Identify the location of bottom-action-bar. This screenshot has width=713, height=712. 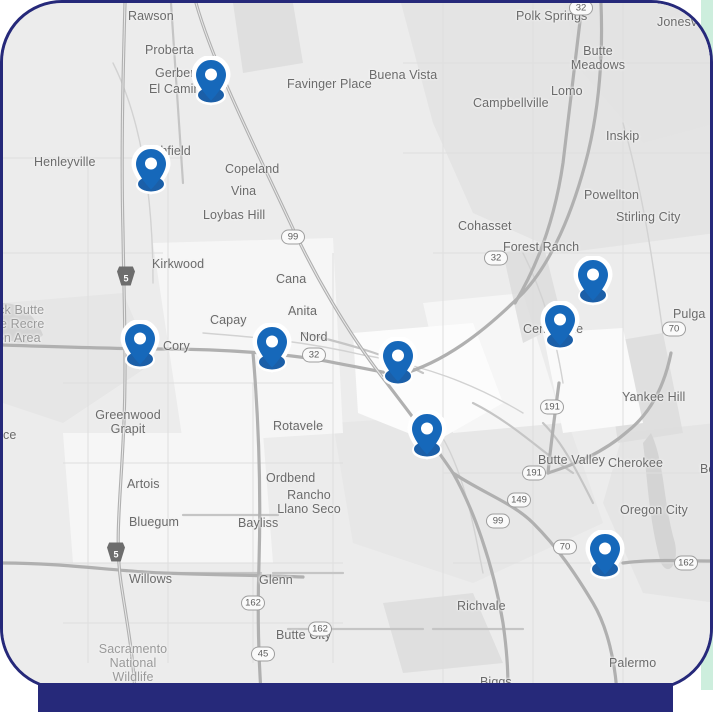
(355, 697).